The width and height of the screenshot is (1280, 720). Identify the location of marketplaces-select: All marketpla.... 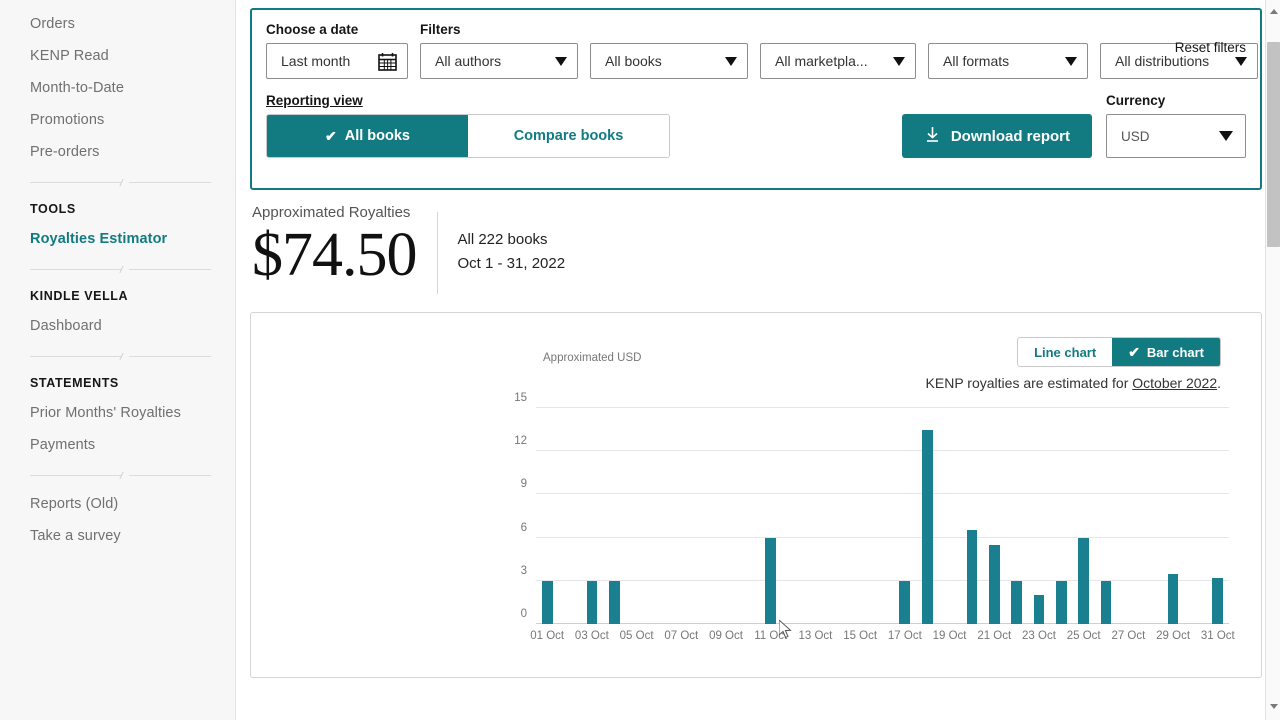
(838, 61).